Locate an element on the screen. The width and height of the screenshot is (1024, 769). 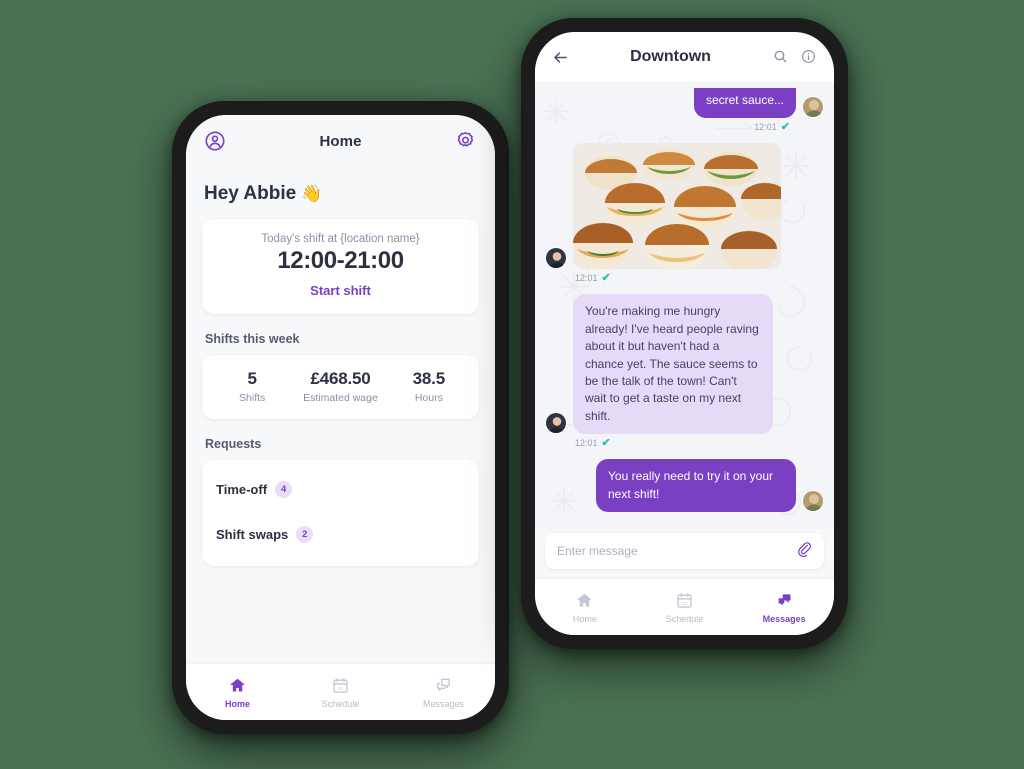
chat-title: Downtown is located at coordinates (670, 56).